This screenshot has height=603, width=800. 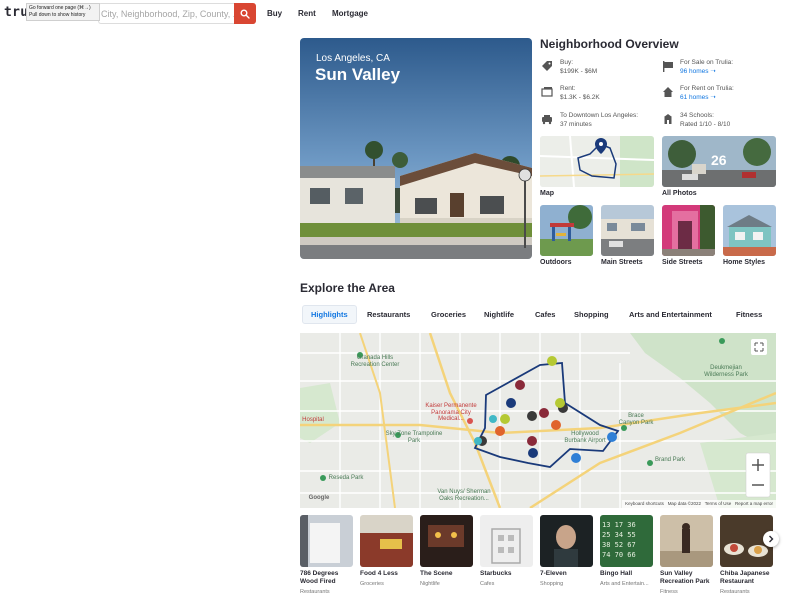 I want to click on place-card: 7-Eleven Shopping, so click(x=566, y=551).